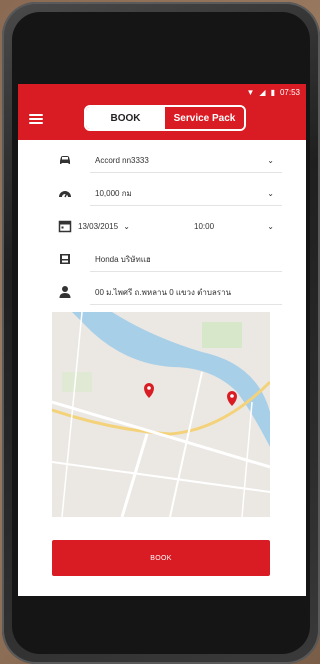 The image size is (320, 664). Describe the element at coordinates (161, 558) in the screenshot. I see `book-button: BOOK` at that location.